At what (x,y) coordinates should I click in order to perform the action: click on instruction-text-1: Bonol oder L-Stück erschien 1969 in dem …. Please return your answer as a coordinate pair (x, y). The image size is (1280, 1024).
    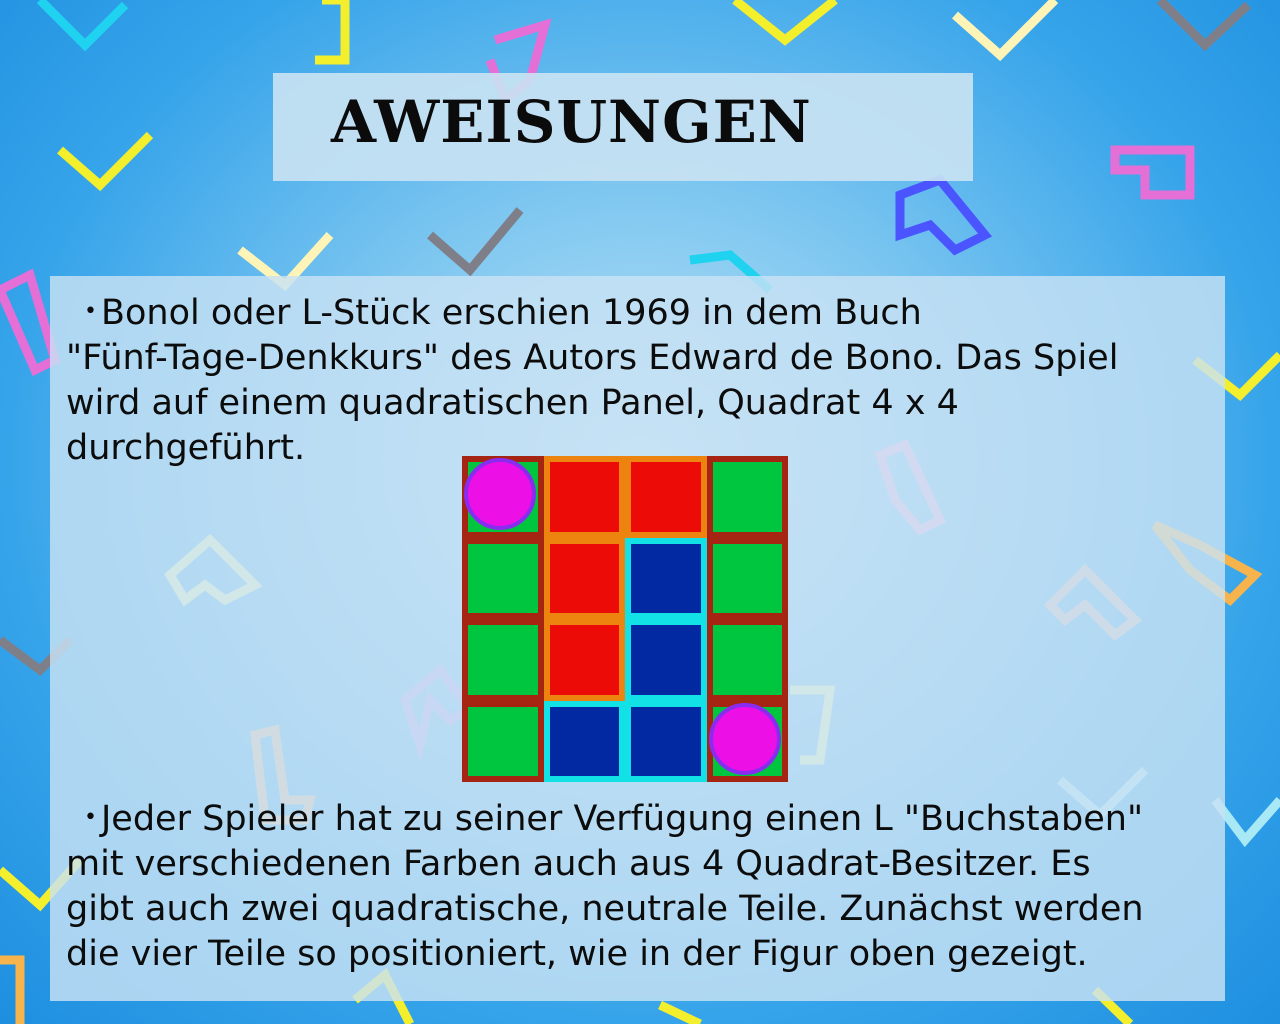
    Looking at the image, I should click on (592, 380).